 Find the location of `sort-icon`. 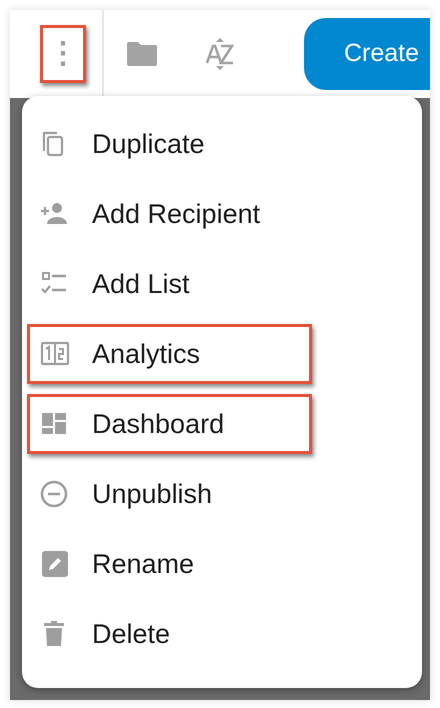

sort-icon is located at coordinates (220, 54).